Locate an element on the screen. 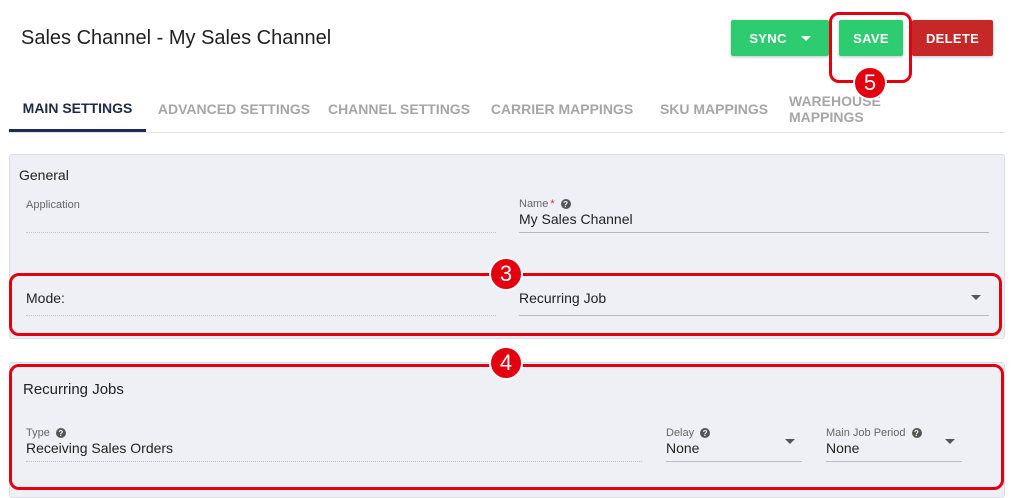  name-label: Name * ? is located at coordinates (545, 204).